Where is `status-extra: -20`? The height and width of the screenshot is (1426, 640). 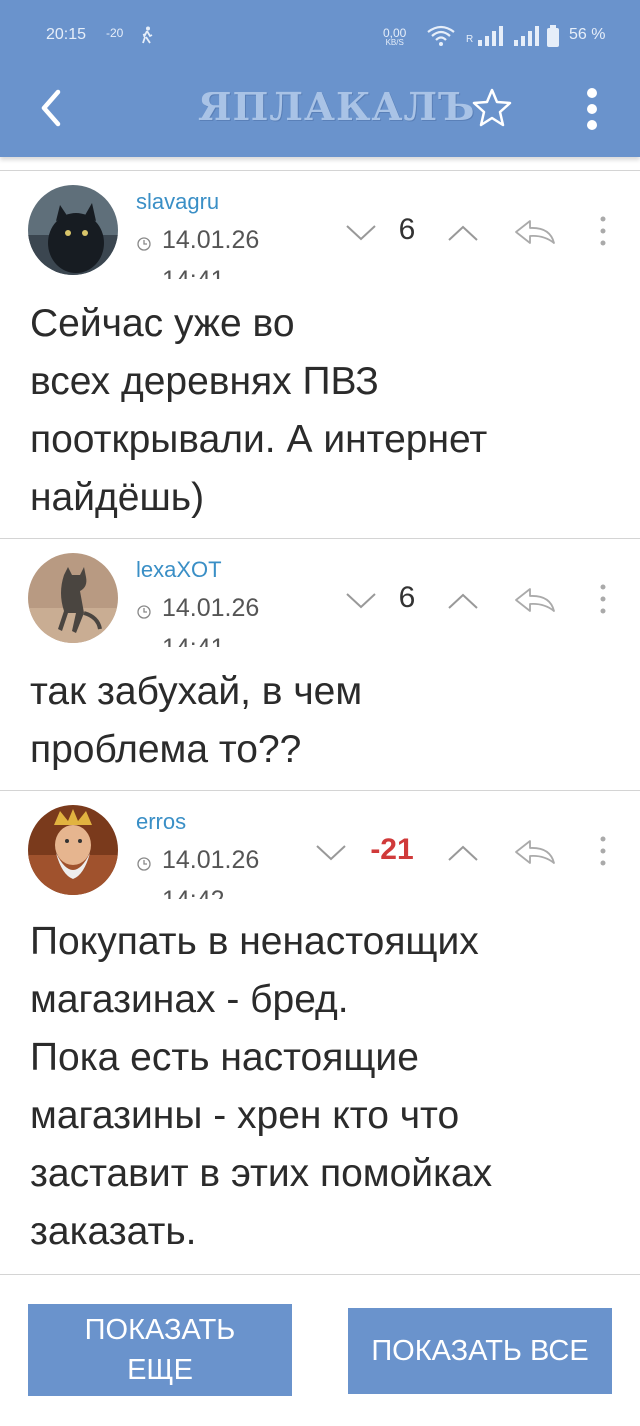 status-extra: -20 is located at coordinates (115, 33).